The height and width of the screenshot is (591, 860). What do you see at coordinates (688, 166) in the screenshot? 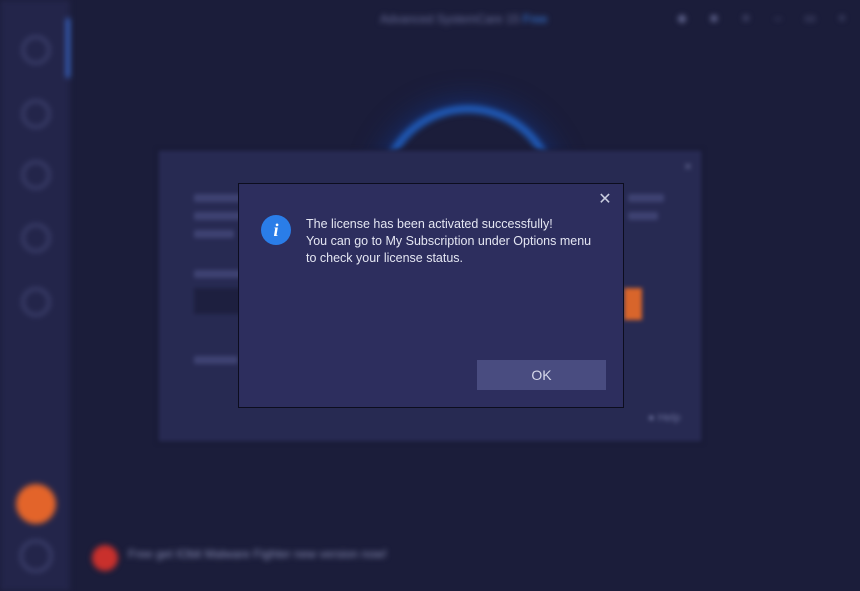
I see `registration-close-icon: ×` at bounding box center [688, 166].